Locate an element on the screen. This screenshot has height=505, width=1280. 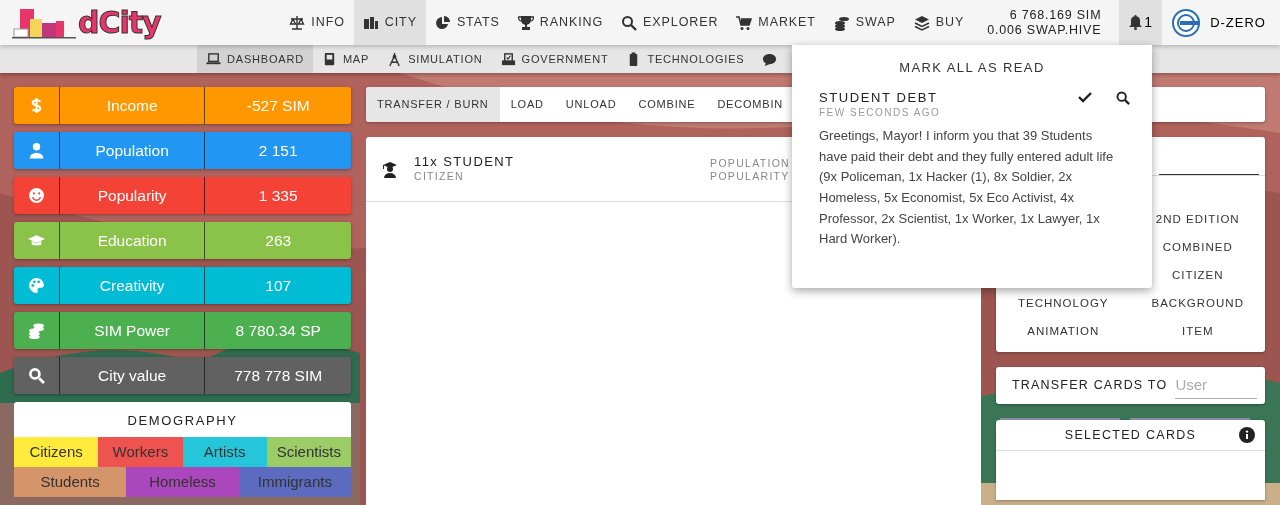
info-icon is located at coordinates (1247, 435).